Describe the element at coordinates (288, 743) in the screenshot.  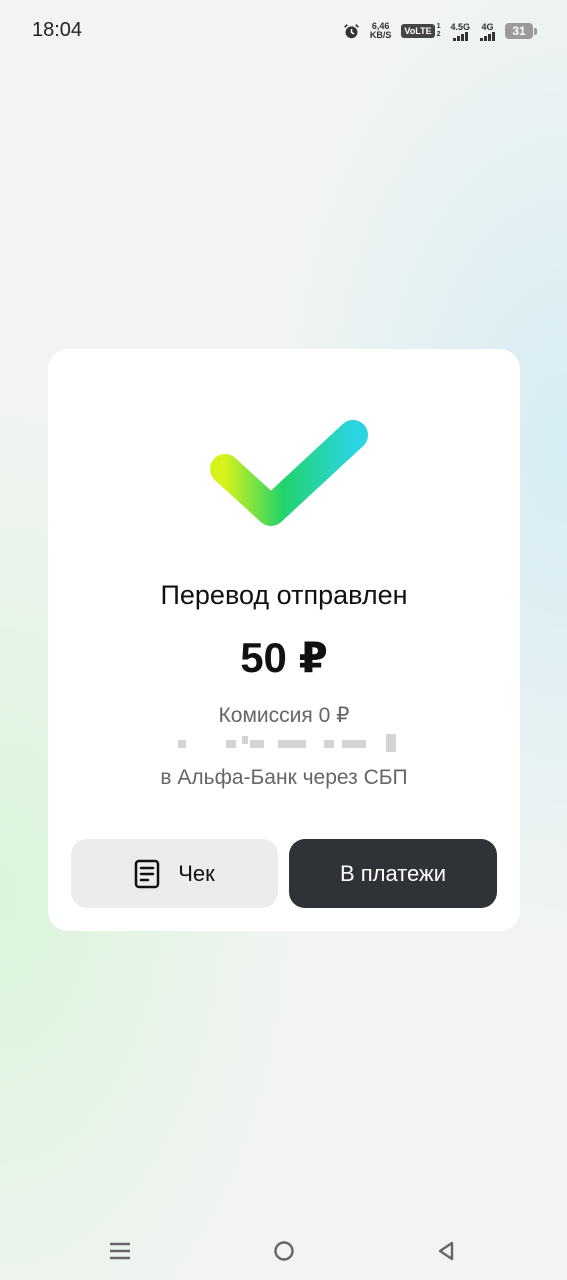
I see `masked-recipient` at that location.